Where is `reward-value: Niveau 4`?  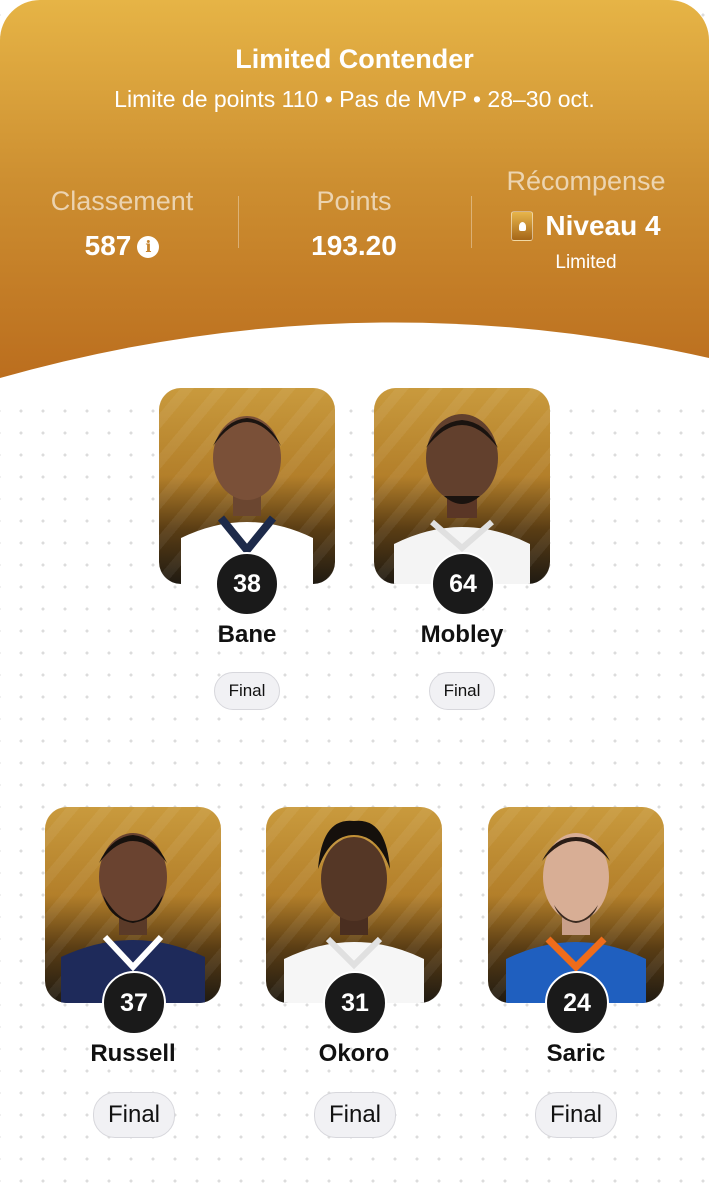
reward-value: Niveau 4 is located at coordinates (603, 225).